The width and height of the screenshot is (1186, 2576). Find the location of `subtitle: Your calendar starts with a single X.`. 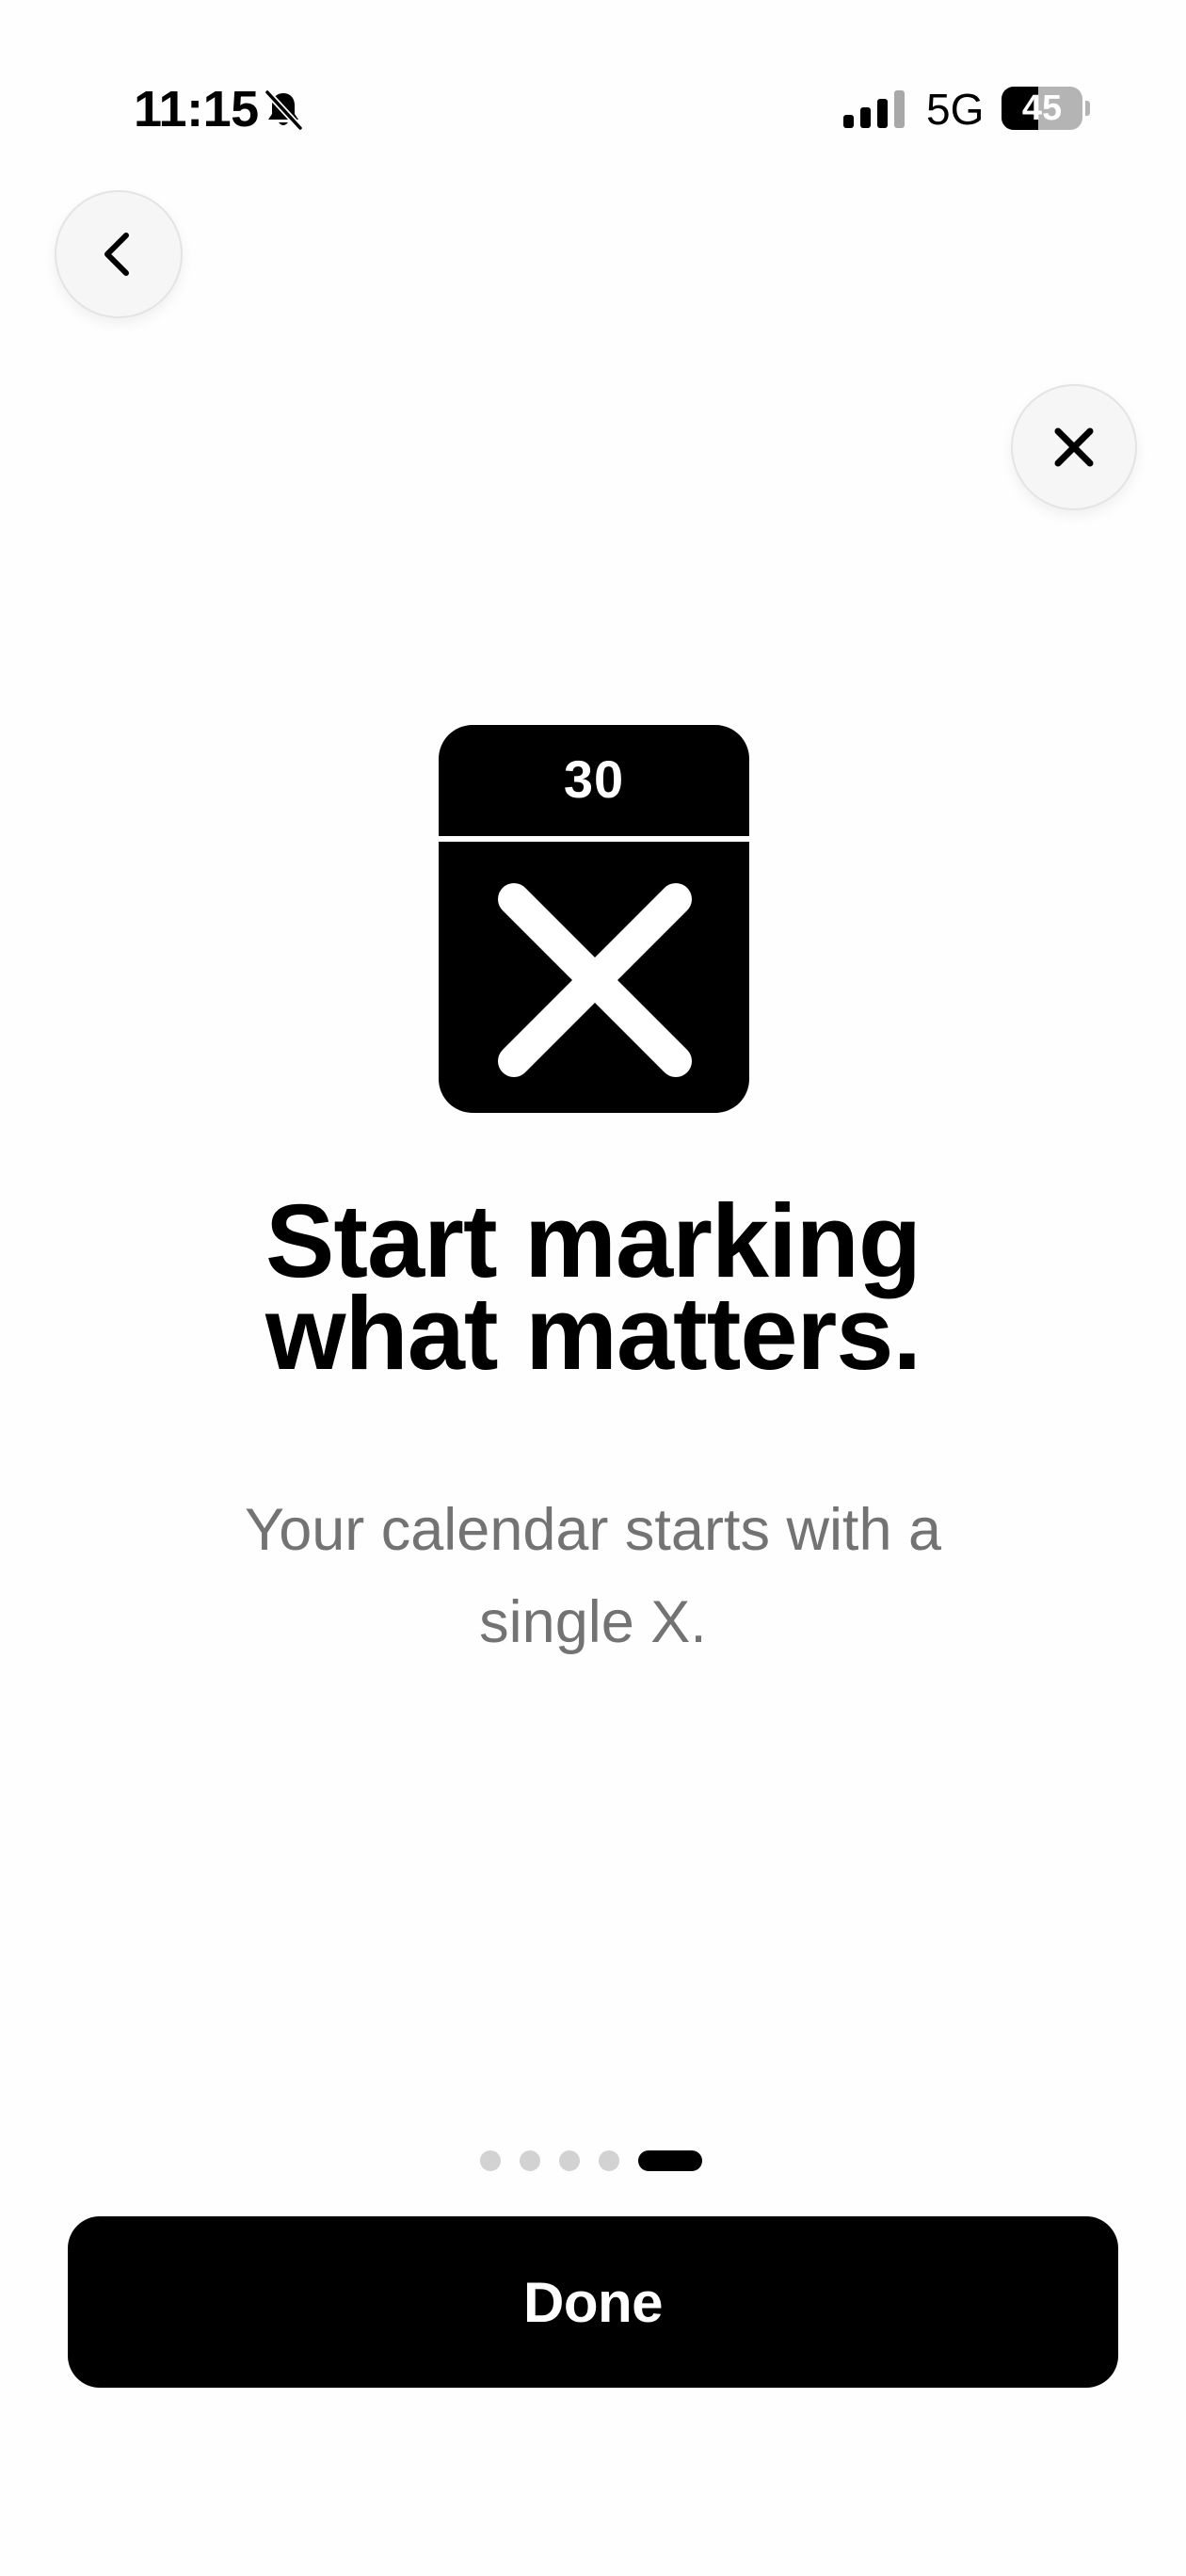

subtitle: Your calendar starts with a single X. is located at coordinates (593, 1576).